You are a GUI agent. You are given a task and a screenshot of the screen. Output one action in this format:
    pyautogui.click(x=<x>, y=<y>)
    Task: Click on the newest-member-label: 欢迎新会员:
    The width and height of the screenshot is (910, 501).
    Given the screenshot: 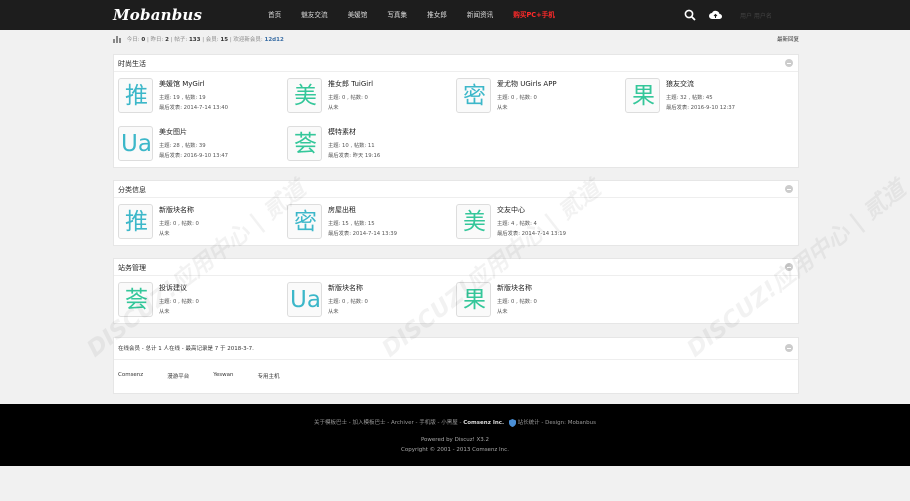 What is the action you would take?
    pyautogui.click(x=248, y=40)
    